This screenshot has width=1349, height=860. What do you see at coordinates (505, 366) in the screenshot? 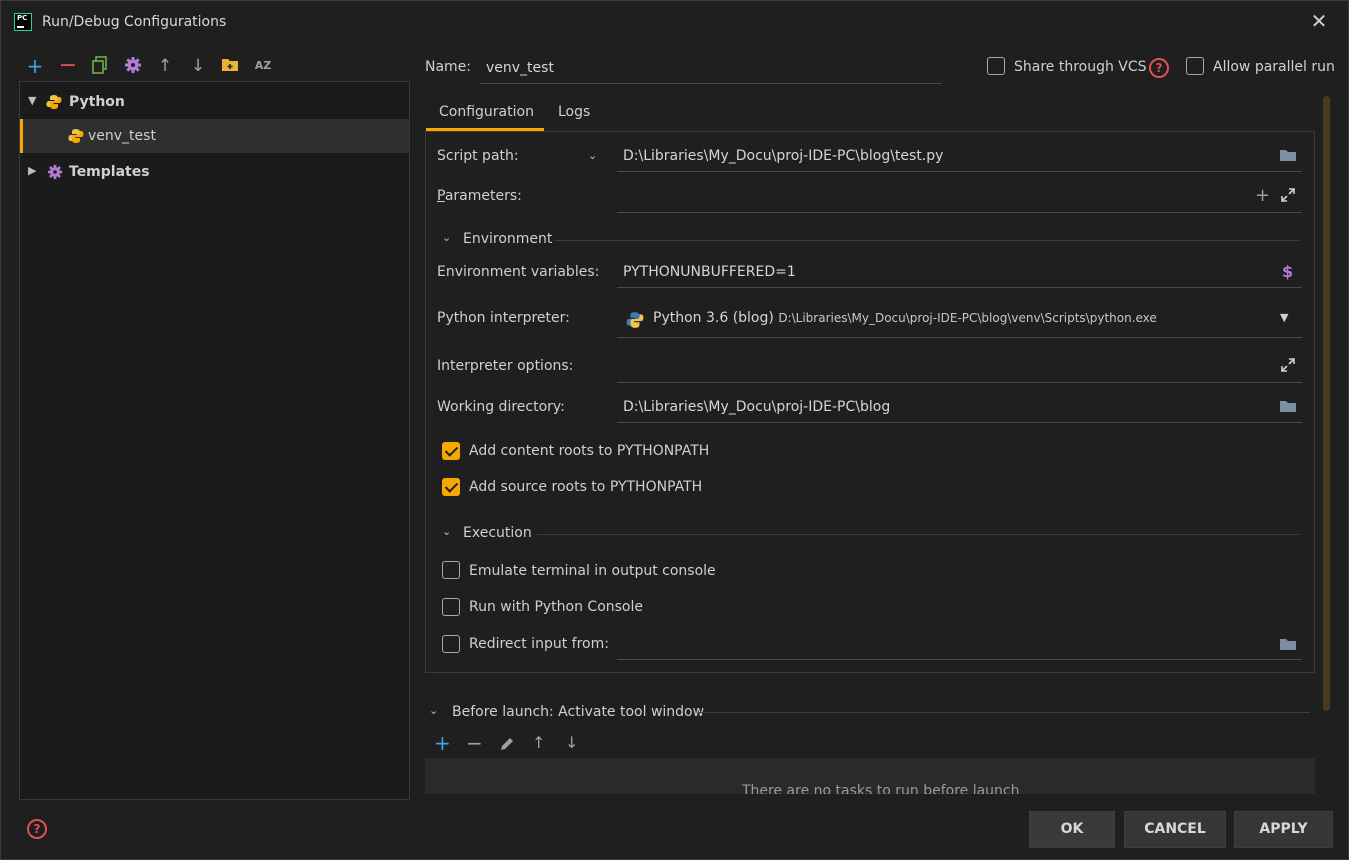
I see `interp-options-label: Interpreter options:` at bounding box center [505, 366].